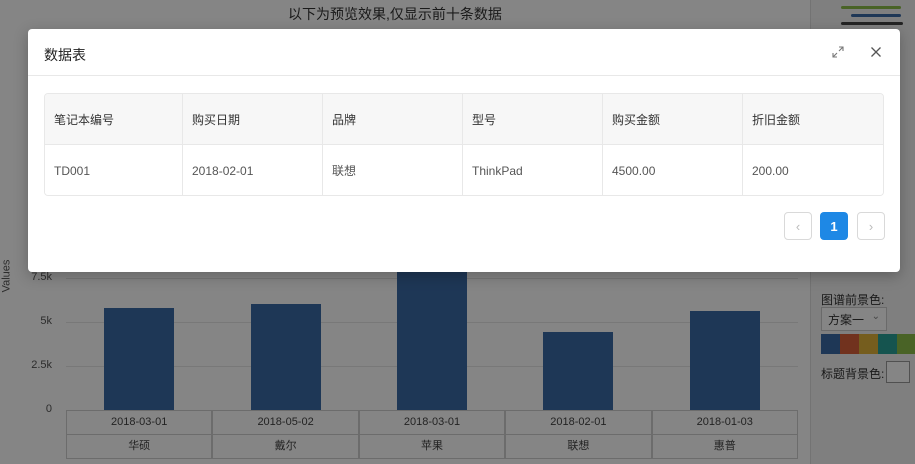  Describe the element at coordinates (813, 119) in the screenshot. I see `column-header: 折旧金额` at that location.